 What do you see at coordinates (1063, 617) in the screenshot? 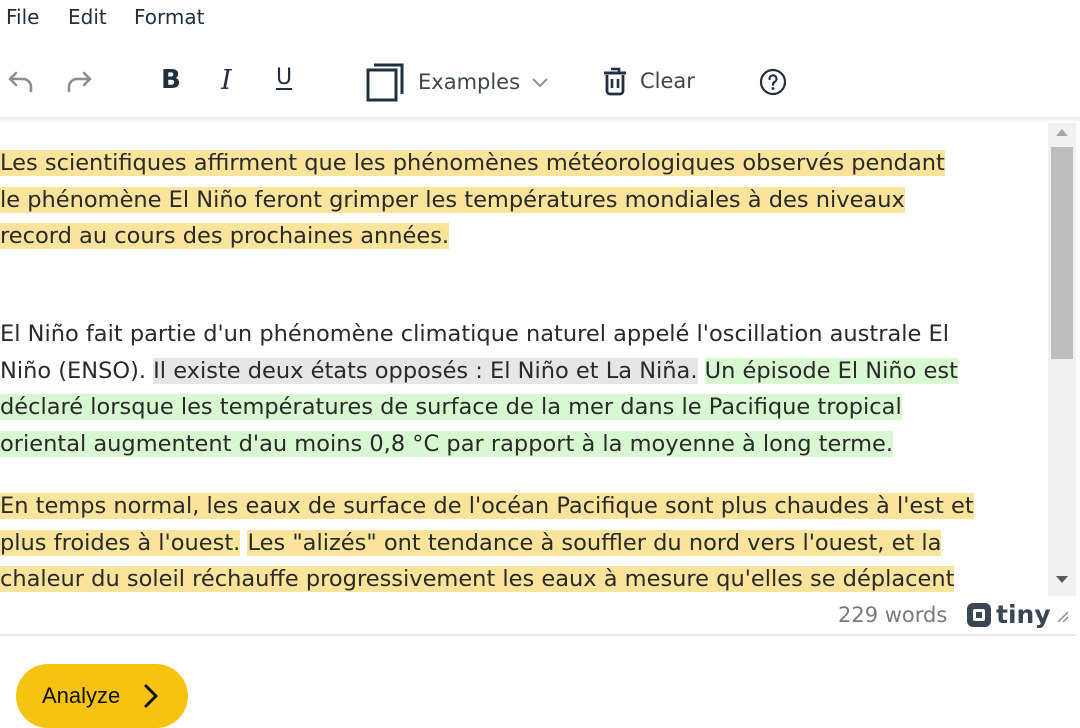
I see `resize-handle-icon` at bounding box center [1063, 617].